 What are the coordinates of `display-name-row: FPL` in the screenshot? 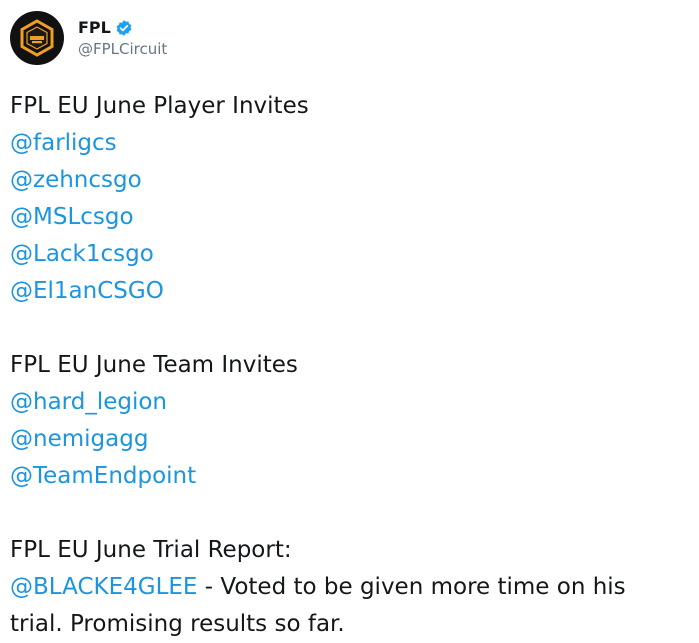 It's located at (122, 28).